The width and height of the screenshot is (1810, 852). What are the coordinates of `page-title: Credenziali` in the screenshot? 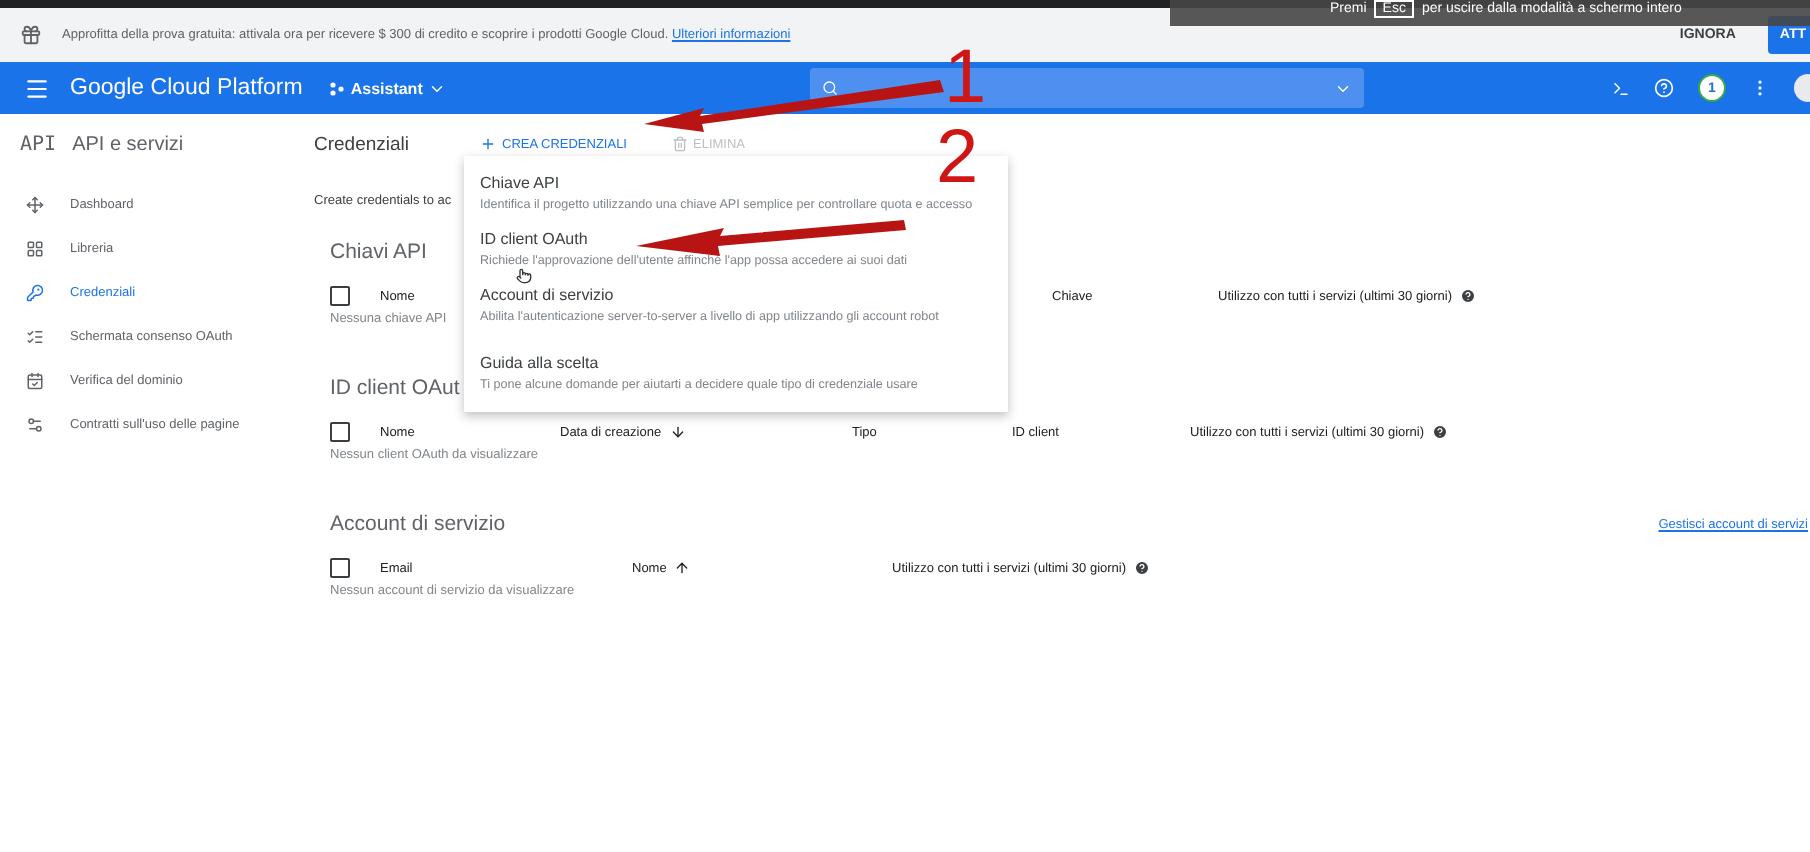 It's located at (363, 144).